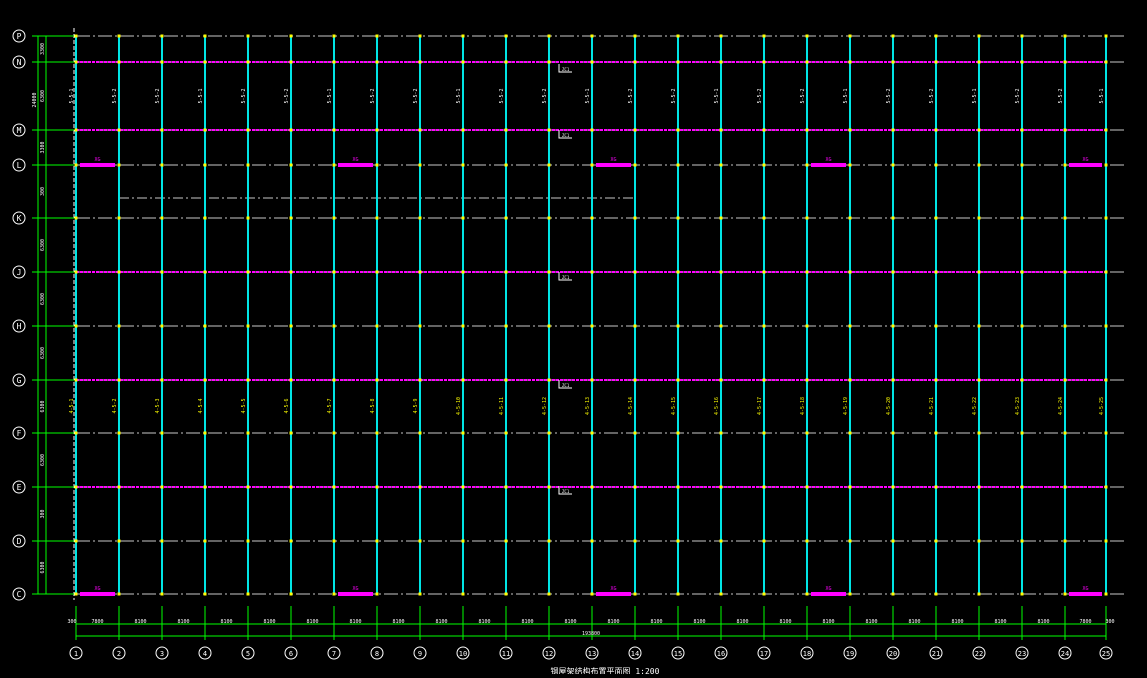 Image resolution: width=1147 pixels, height=678 pixels. What do you see at coordinates (717, 406) in the screenshot?
I see `column-mark-bottom: 4-5-16` at bounding box center [717, 406].